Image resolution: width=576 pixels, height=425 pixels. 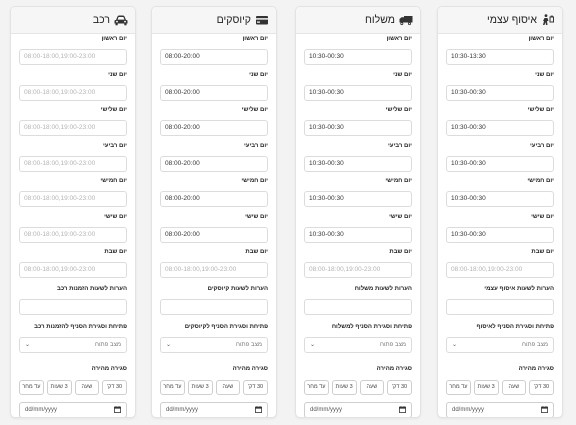 What do you see at coordinates (468, 409) in the screenshot?
I see `date-placeholder: dd/mm/yyyy` at bounding box center [468, 409].